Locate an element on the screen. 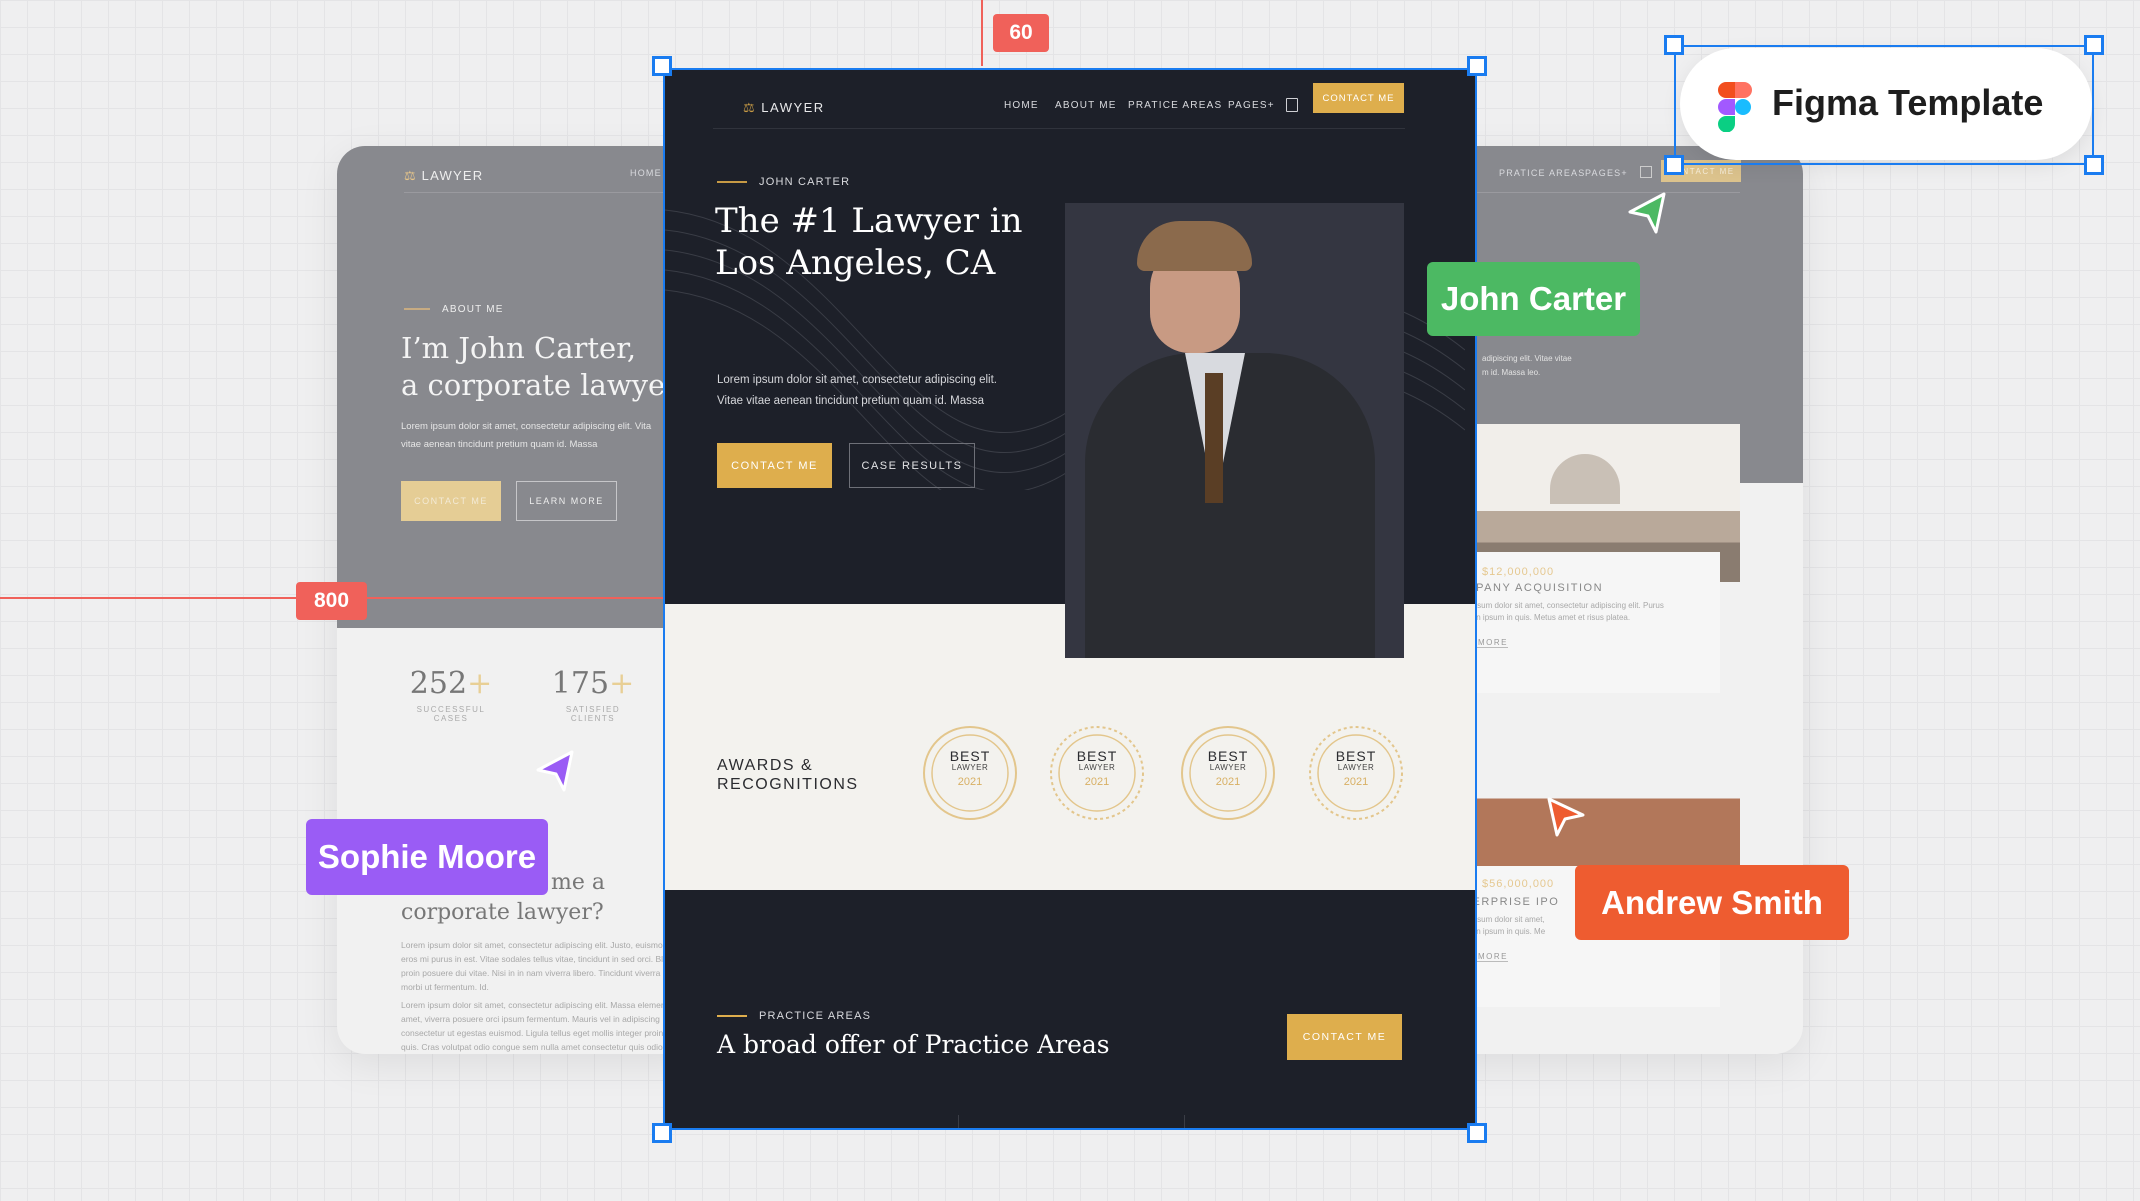  nav-home: HOME is located at coordinates (1021, 105).